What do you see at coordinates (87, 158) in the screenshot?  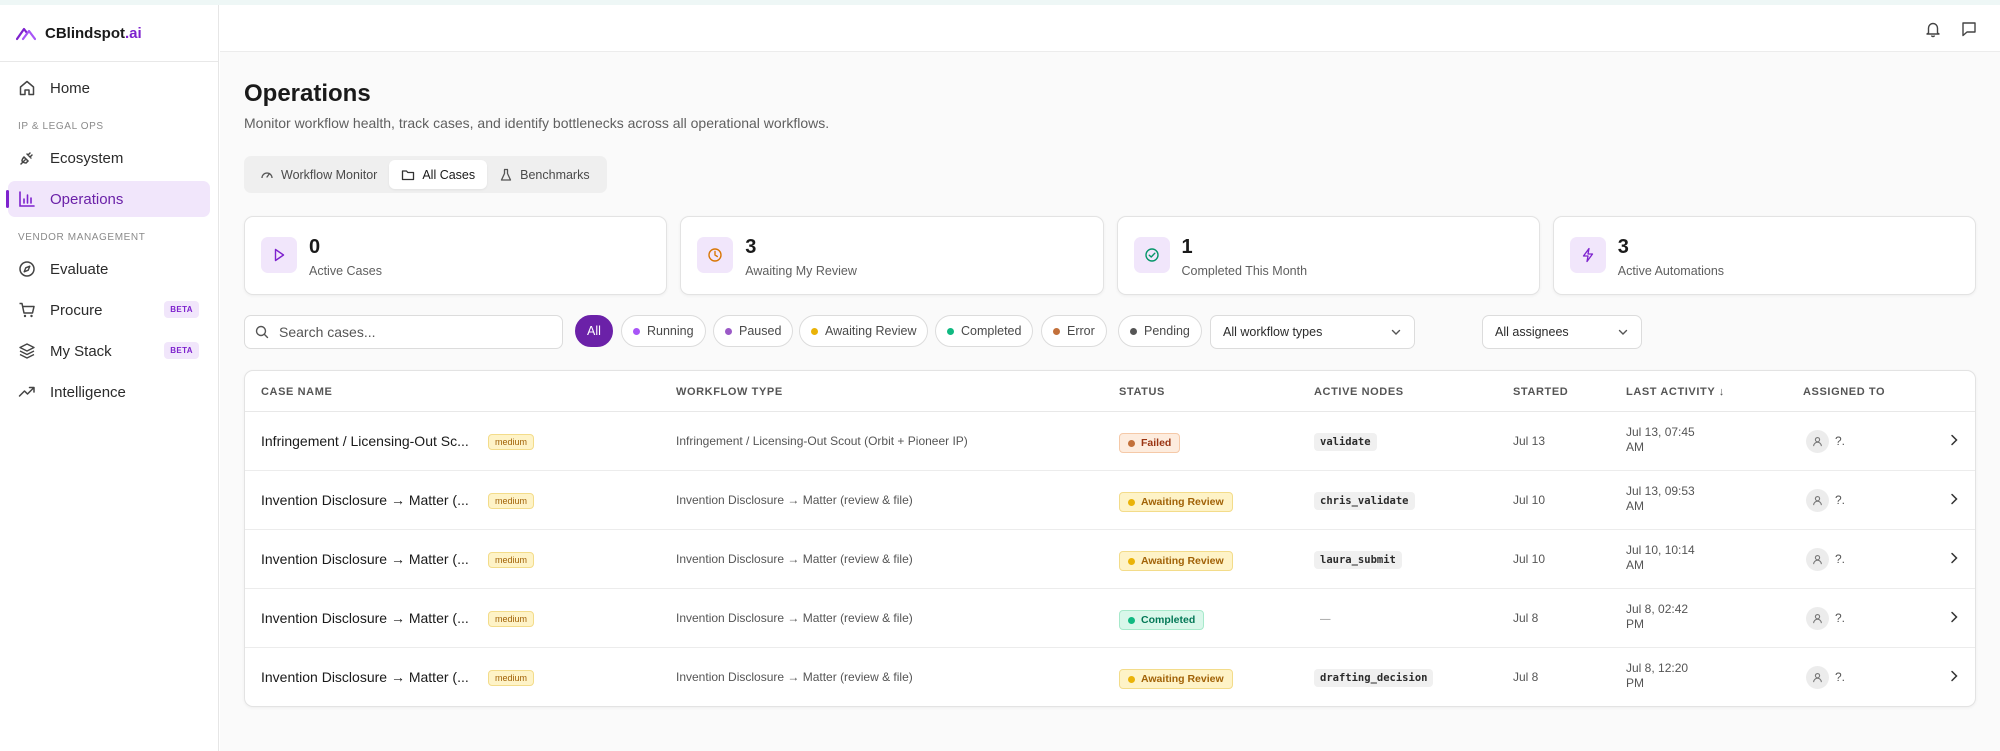 I see `sidebar-item-label: Ecosystem` at bounding box center [87, 158].